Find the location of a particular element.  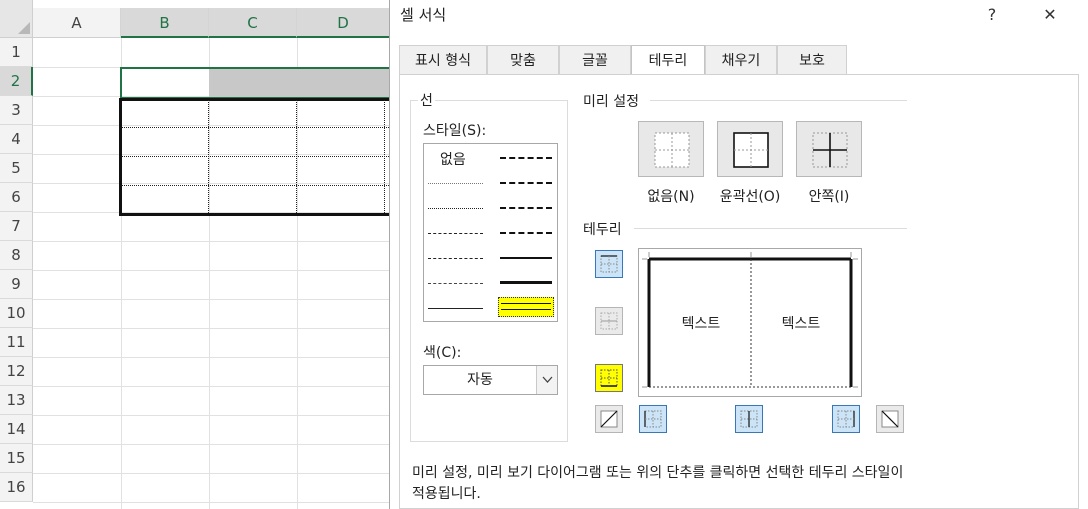

line-style-dash-dot is located at coordinates (455, 258).